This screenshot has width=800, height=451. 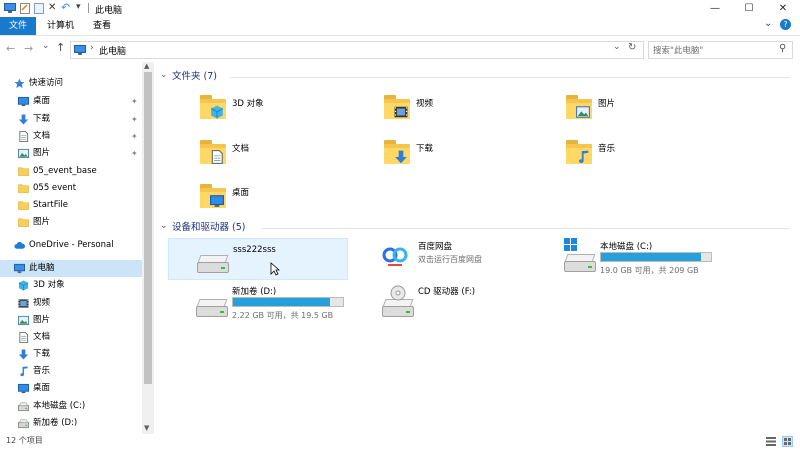 What do you see at coordinates (109, 11) in the screenshot?
I see `window-title: 此电脑` at bounding box center [109, 11].